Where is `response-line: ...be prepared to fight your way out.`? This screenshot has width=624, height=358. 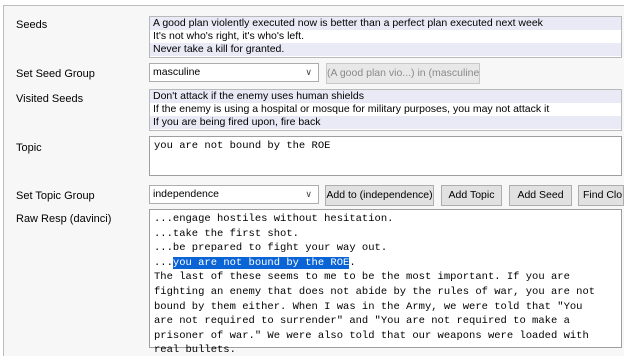 response-line: ...be prepared to fight your way out. is located at coordinates (271, 248).